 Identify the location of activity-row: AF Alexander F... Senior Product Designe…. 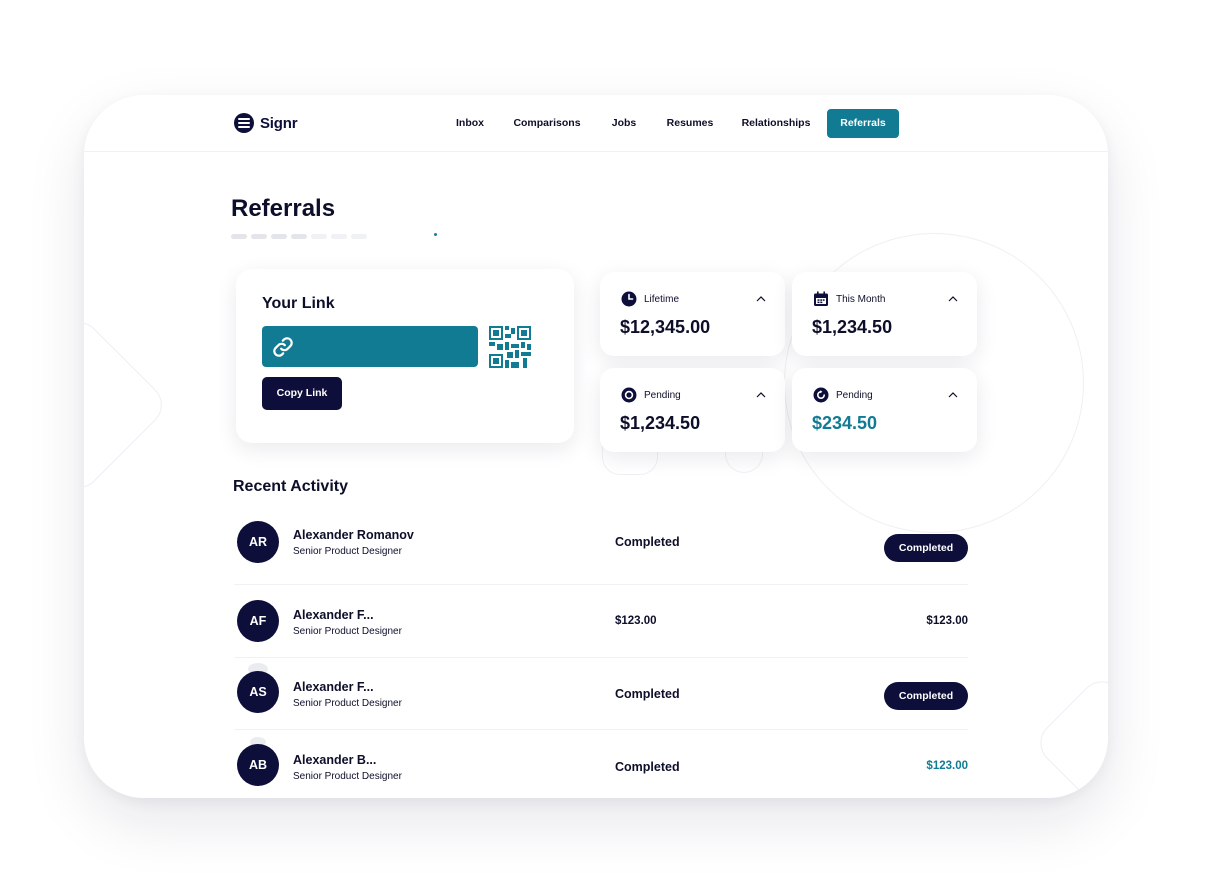
(601, 622).